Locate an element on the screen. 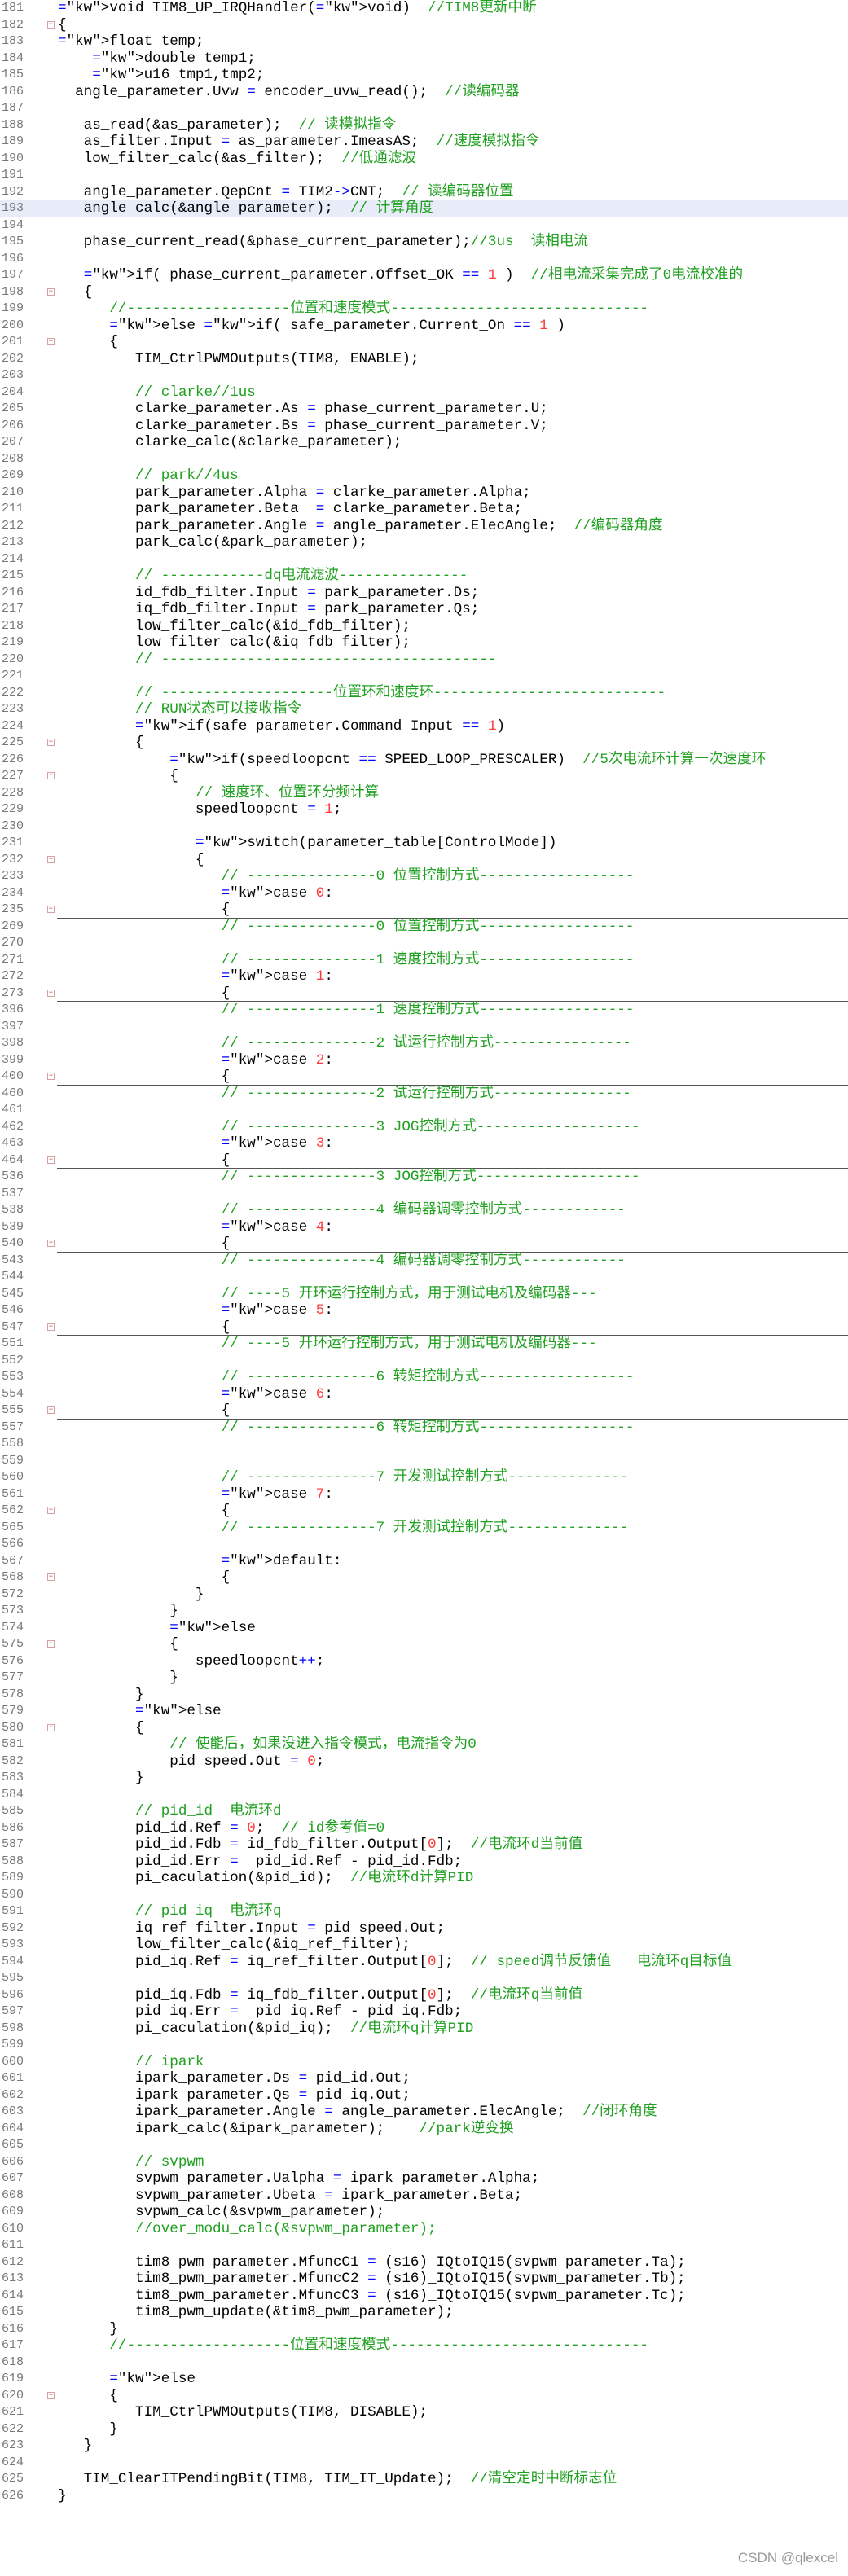 This screenshot has width=848, height=2576. code-line: 624 is located at coordinates (424, 2463).